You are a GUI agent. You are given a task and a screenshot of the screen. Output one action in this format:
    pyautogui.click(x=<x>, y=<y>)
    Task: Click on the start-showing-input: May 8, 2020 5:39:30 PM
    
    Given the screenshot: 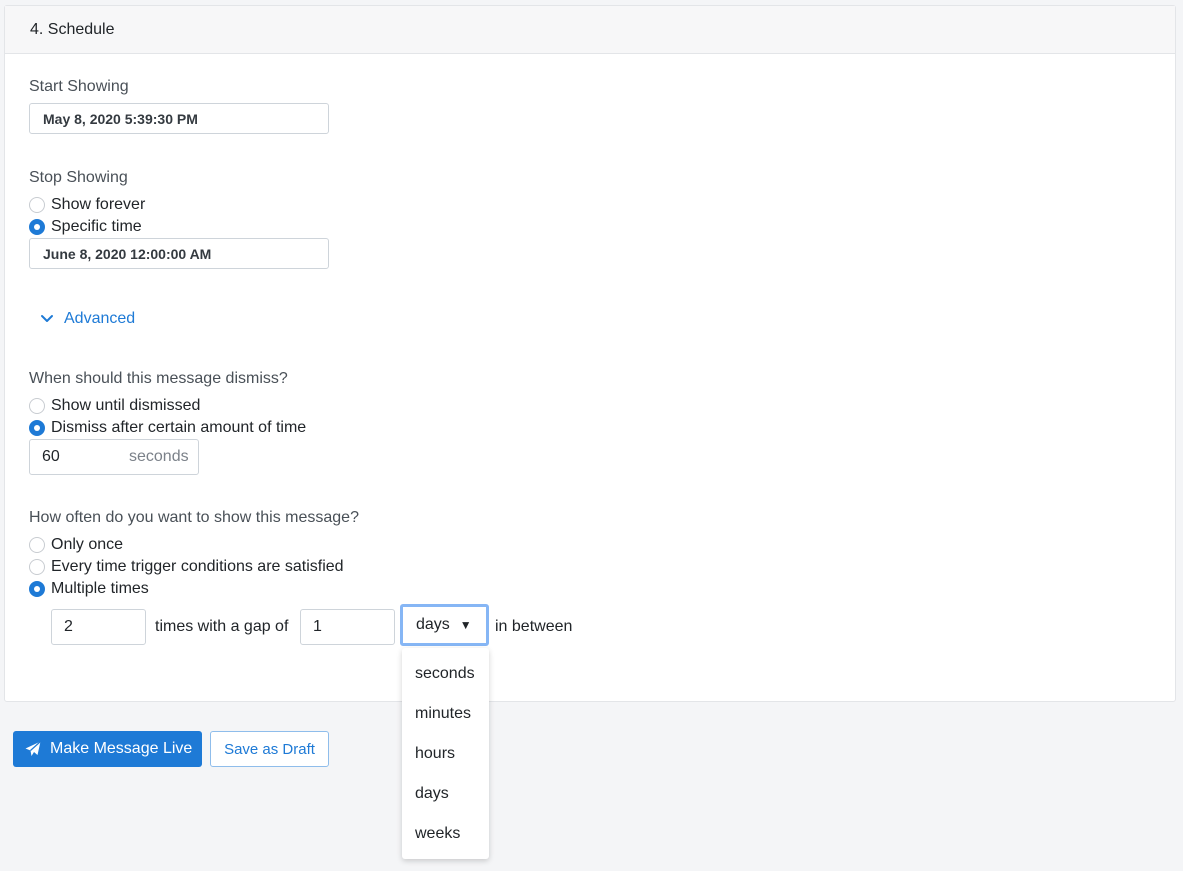 What is the action you would take?
    pyautogui.click(x=179, y=118)
    